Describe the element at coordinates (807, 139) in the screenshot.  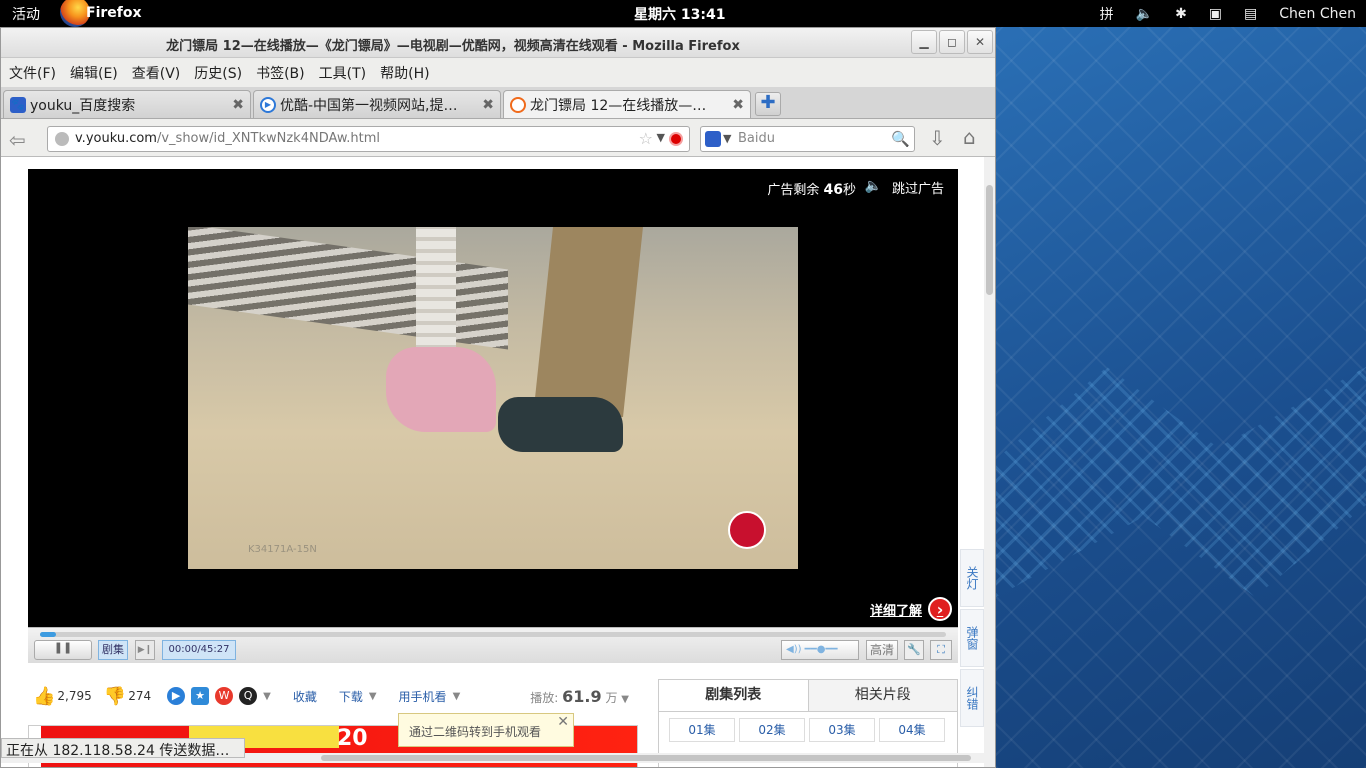
I see `search-bar: ▼ Baidu 🔍` at that location.